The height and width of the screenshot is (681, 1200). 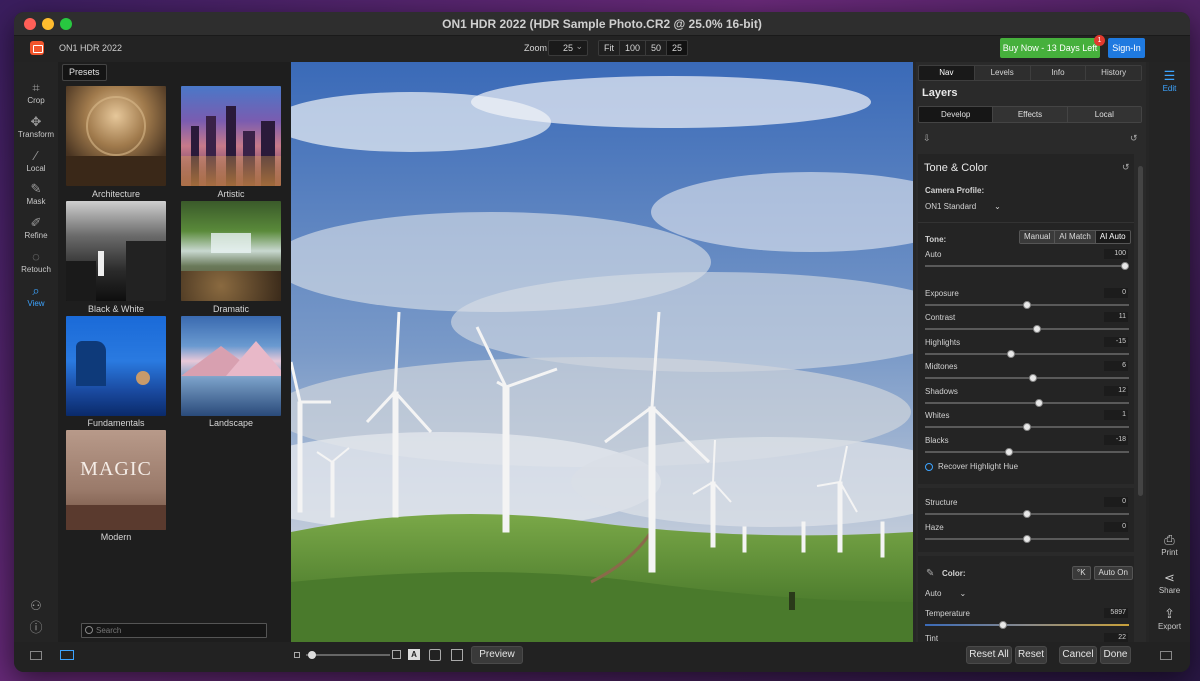 What do you see at coordinates (36, 92) in the screenshot?
I see `tool-crop: ⌗ Crop` at bounding box center [36, 92].